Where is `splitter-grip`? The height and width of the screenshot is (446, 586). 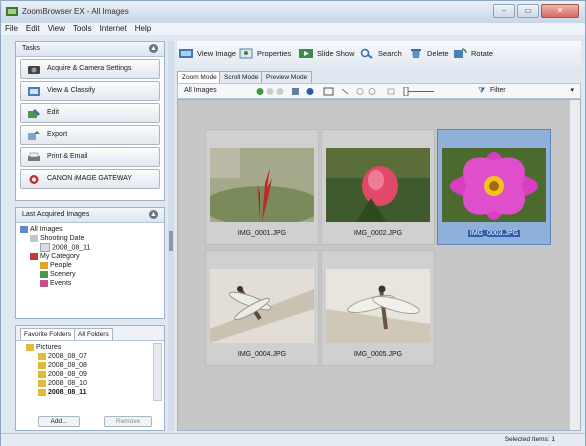
splitter-grip is located at coordinates (171, 241).